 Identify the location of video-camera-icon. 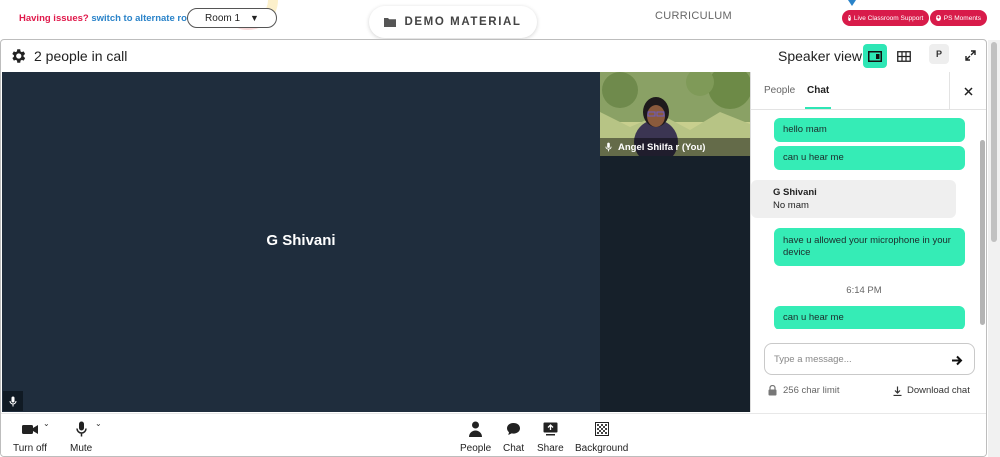
(29, 429).